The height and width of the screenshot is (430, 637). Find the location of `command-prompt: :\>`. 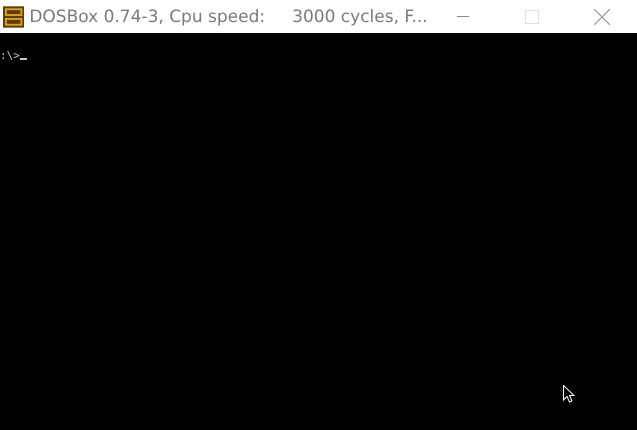

command-prompt: :\> is located at coordinates (10, 55).